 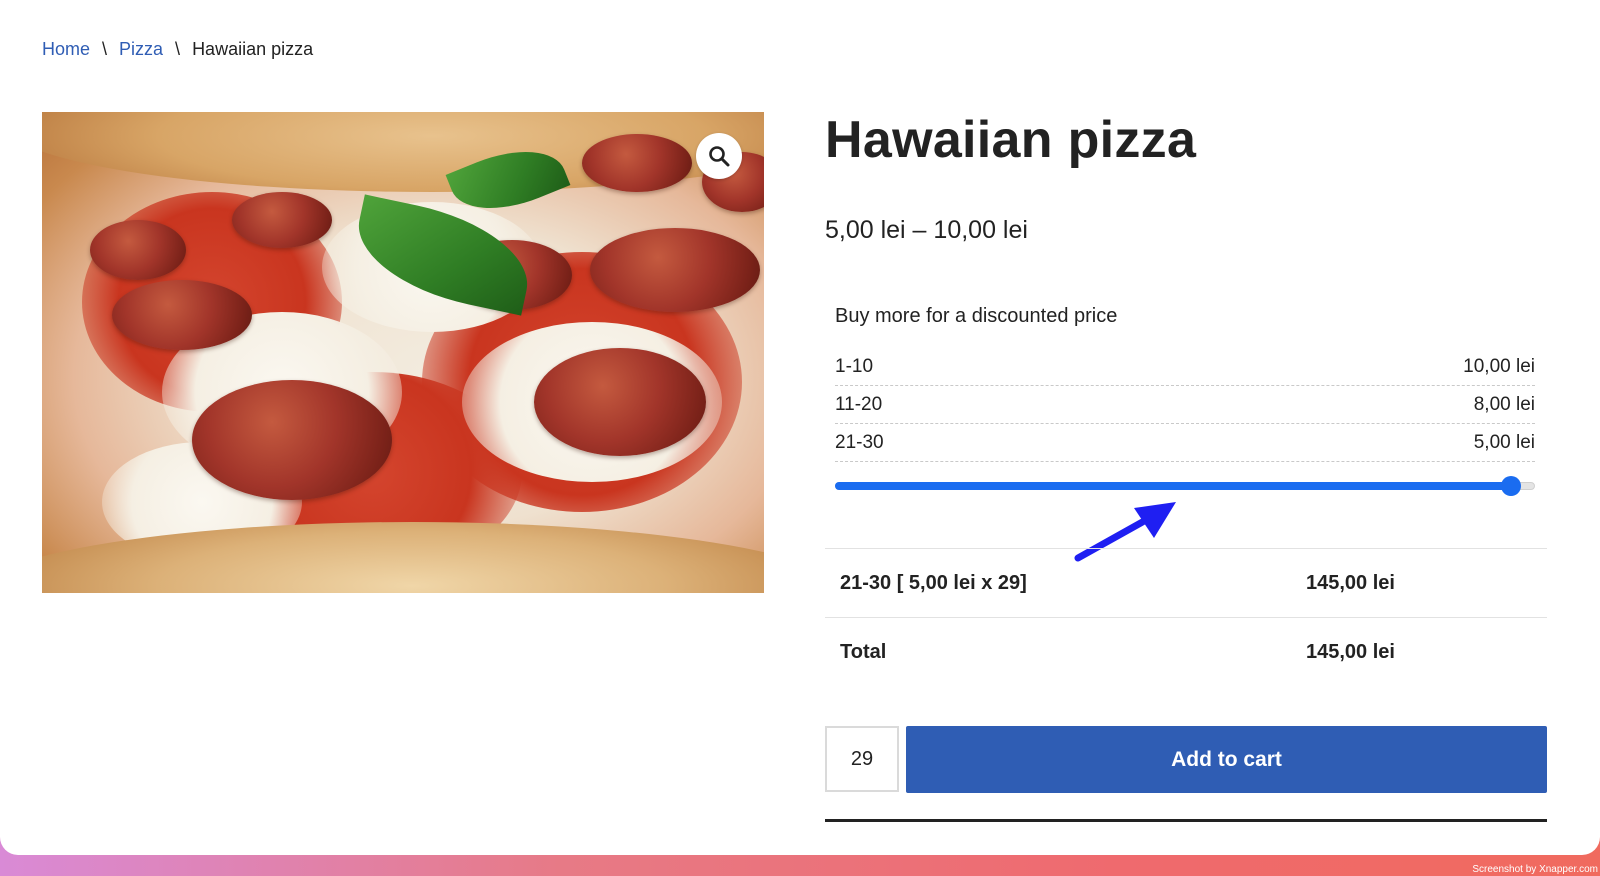 What do you see at coordinates (1504, 442) in the screenshot?
I see `tier-price: 5,00 lei` at bounding box center [1504, 442].